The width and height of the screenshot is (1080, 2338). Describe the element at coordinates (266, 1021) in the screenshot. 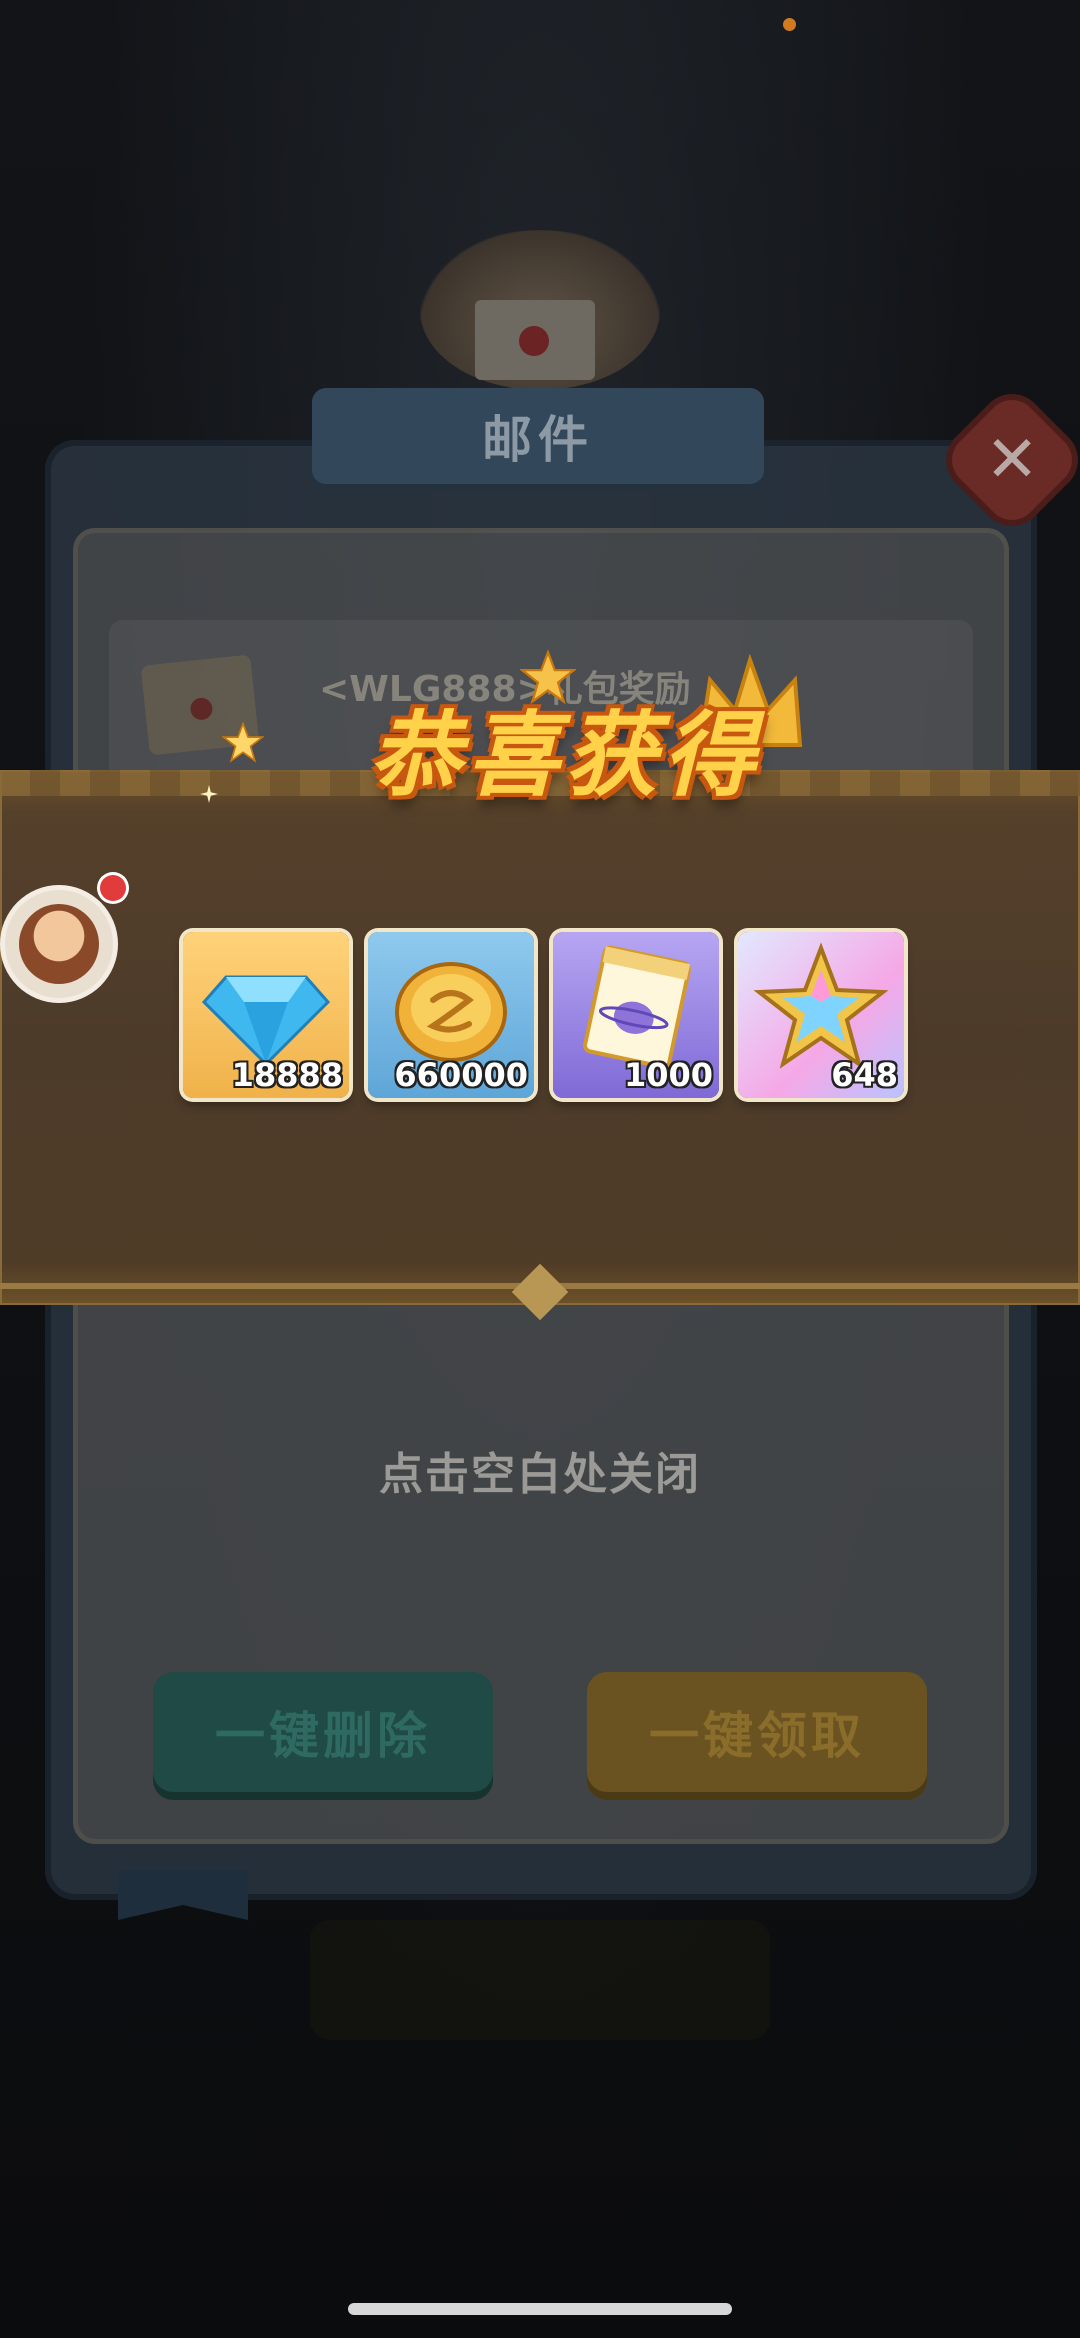

I see `diamond-icon` at that location.